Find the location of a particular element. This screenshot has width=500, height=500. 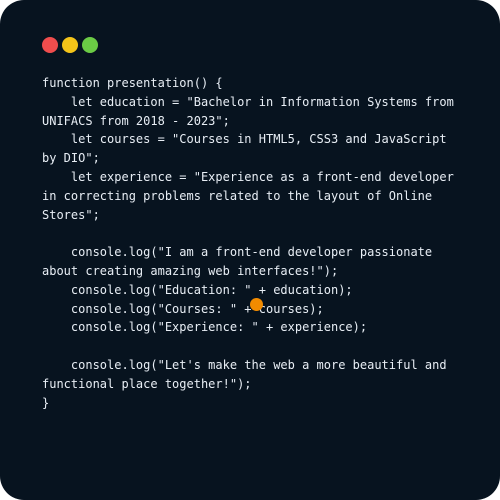

code-line: console.log("Education: " + education); is located at coordinates (197, 289).